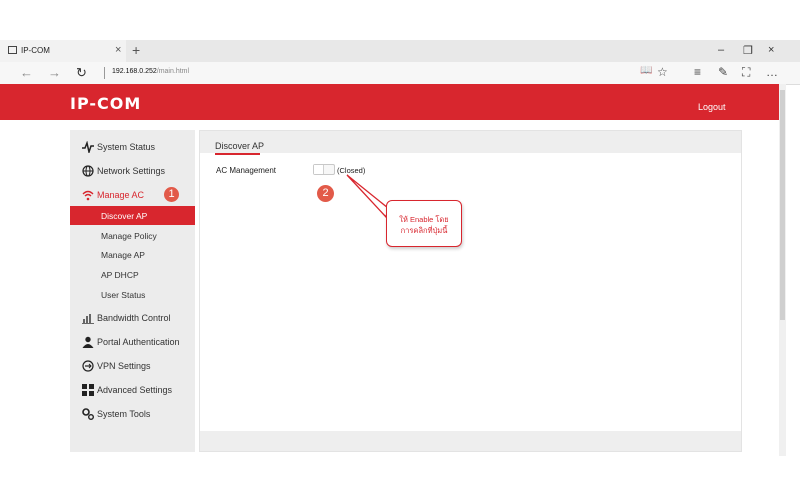 The height and width of the screenshot is (500, 800). What do you see at coordinates (237, 154) in the screenshot?
I see `title-underline` at bounding box center [237, 154].